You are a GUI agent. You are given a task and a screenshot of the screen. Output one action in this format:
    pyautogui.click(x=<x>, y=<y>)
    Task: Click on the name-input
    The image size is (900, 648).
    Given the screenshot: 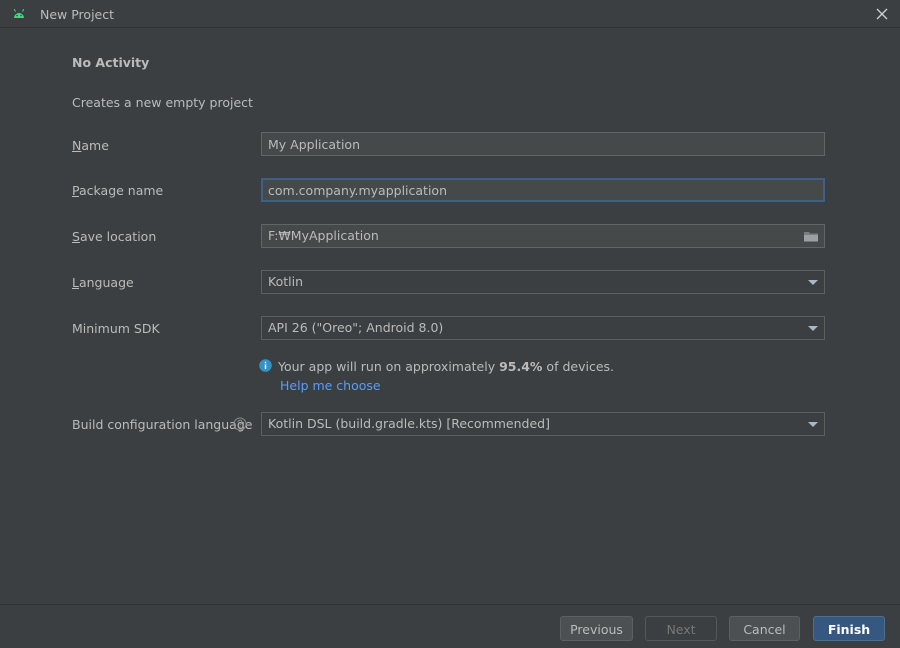 What is the action you would take?
    pyautogui.click(x=543, y=144)
    